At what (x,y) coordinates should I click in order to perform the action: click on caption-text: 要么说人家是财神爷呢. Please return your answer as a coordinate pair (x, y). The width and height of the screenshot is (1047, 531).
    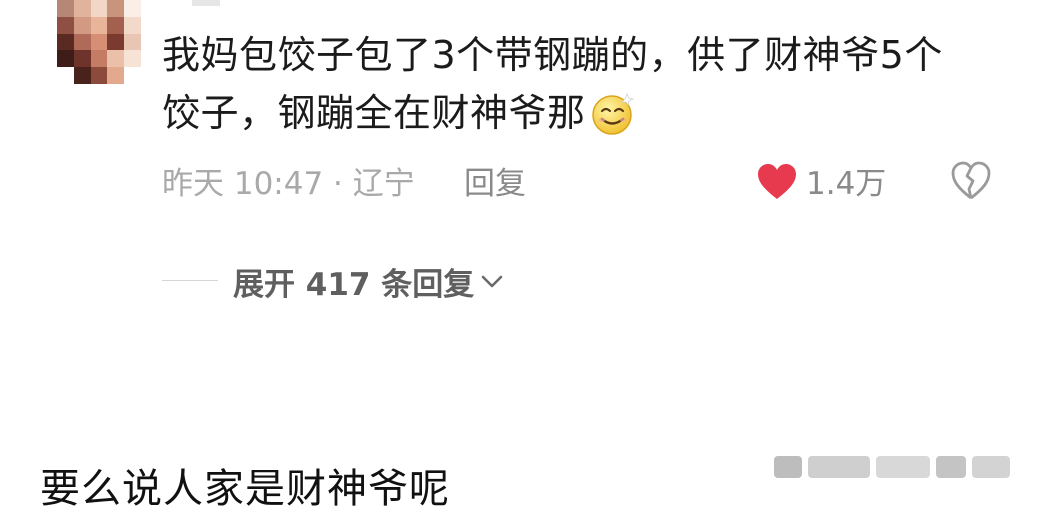
    Looking at the image, I should click on (245, 489).